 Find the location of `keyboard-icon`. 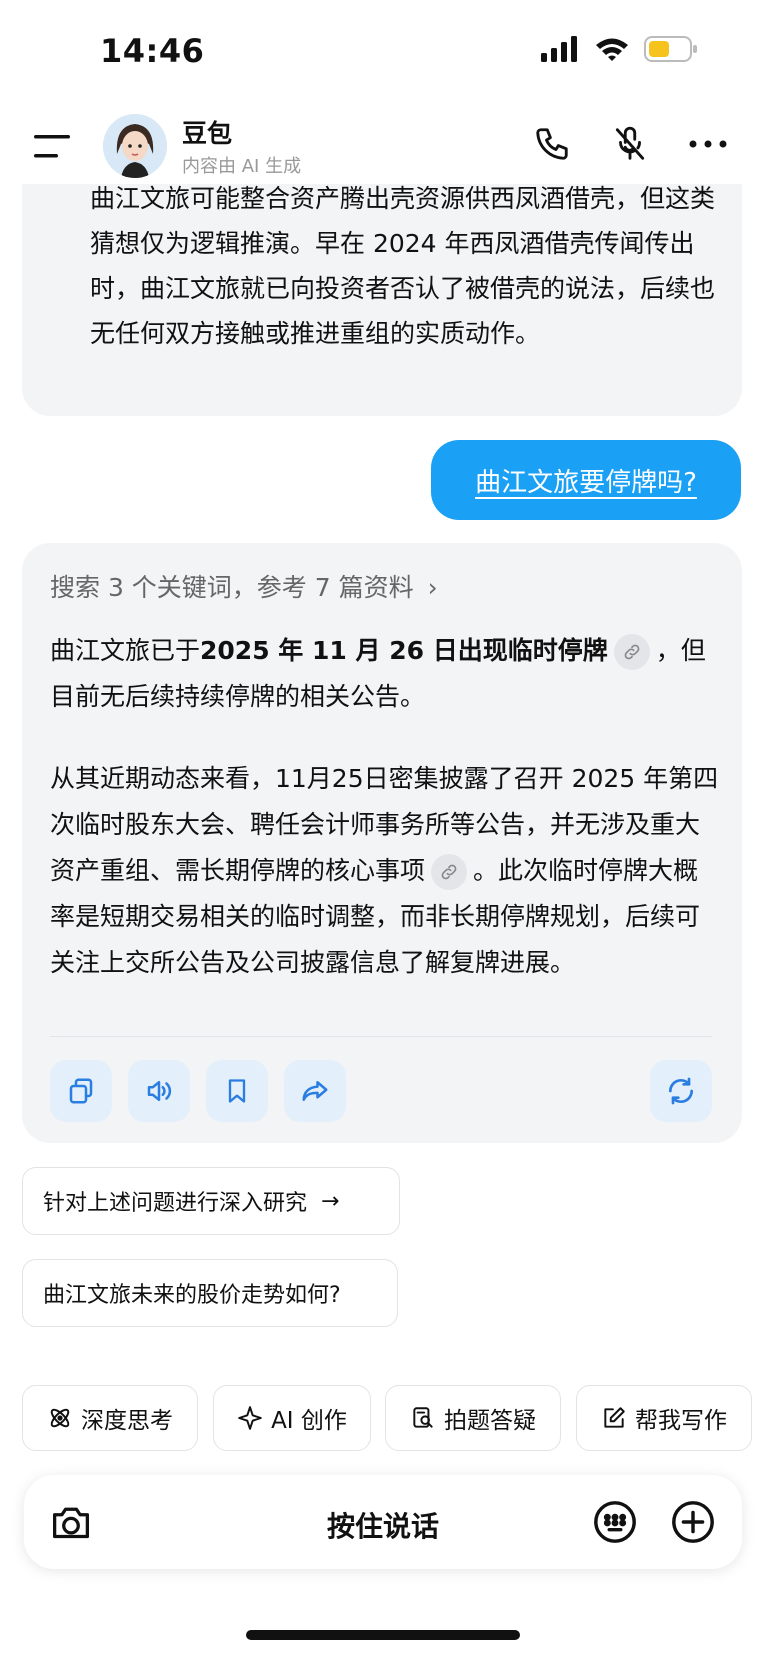

keyboard-icon is located at coordinates (615, 1522).